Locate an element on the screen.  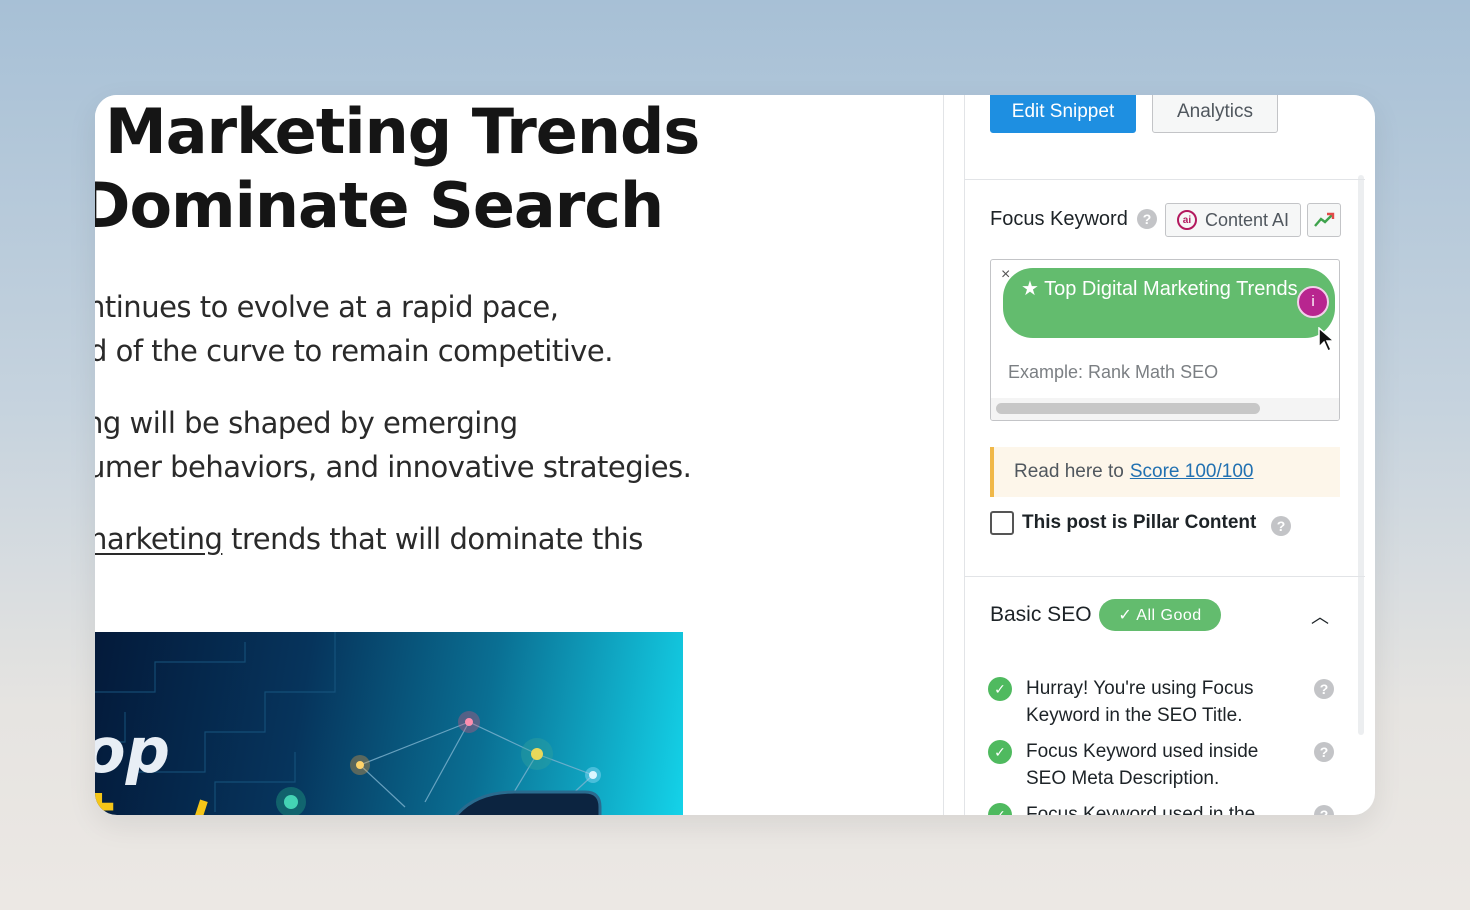
tech-network-illustration: op t is located at coordinates (348, 723).